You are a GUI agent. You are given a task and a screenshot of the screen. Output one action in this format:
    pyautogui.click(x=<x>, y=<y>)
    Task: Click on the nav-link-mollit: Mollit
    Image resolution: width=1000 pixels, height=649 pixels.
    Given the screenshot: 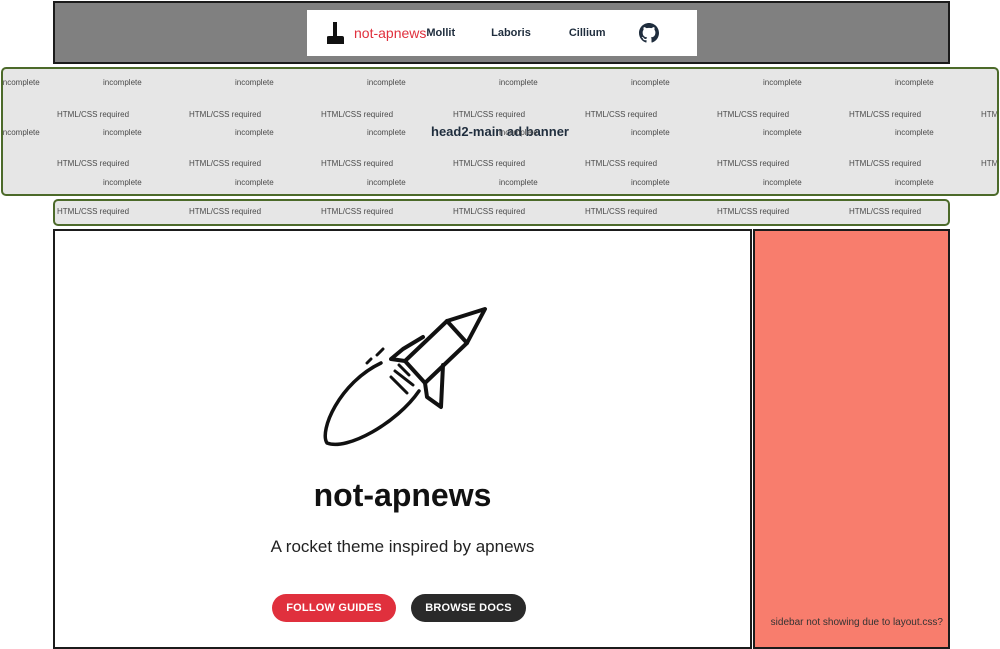 What is the action you would take?
    pyautogui.click(x=440, y=33)
    